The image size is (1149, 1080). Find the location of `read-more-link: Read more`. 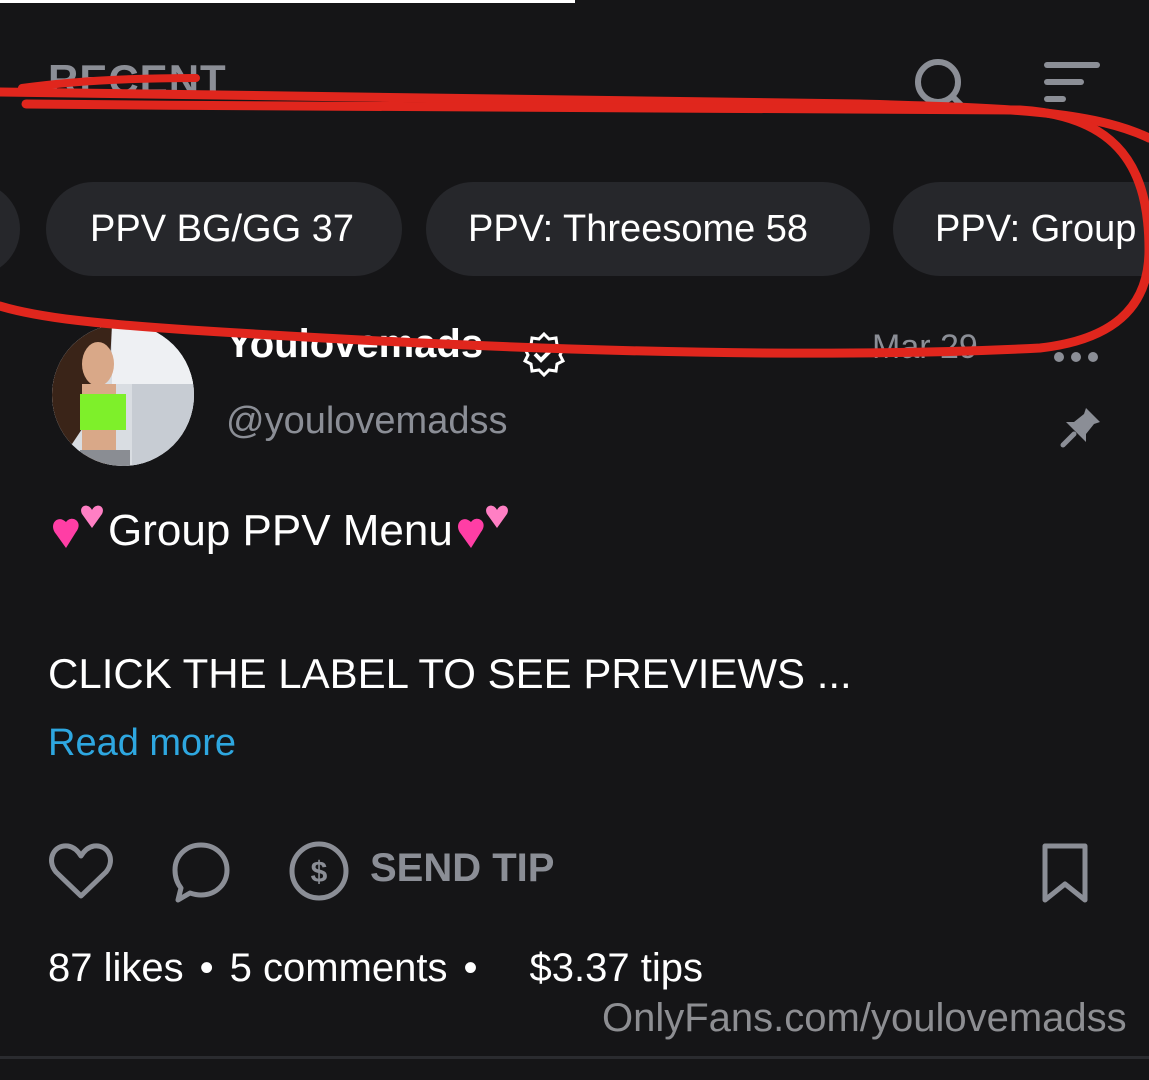

read-more-link: Read more is located at coordinates (142, 743).